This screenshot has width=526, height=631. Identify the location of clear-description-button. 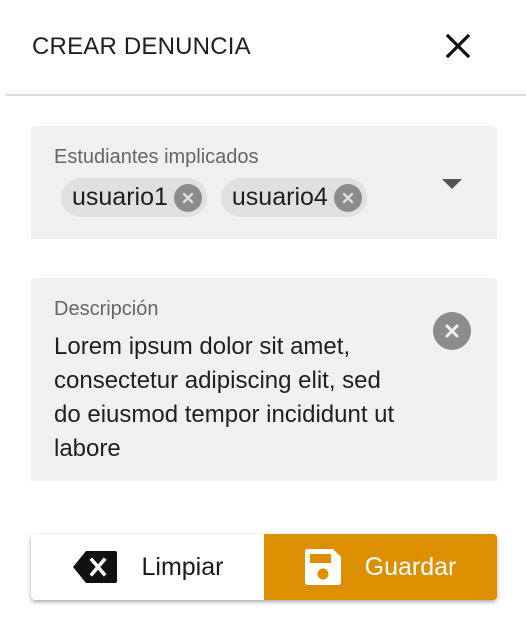
(452, 331).